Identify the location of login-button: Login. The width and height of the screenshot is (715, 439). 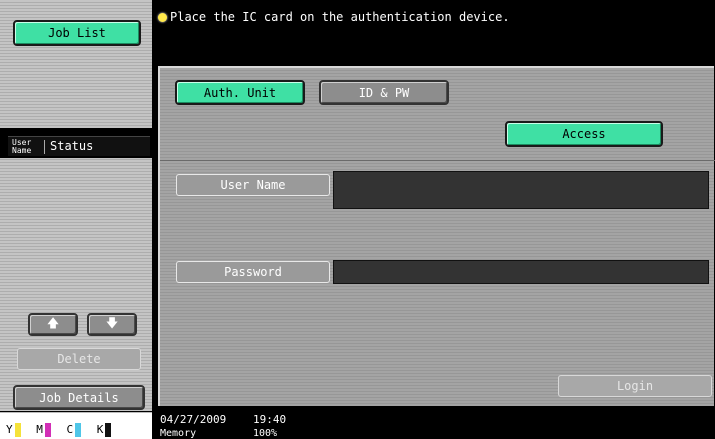
(635, 386).